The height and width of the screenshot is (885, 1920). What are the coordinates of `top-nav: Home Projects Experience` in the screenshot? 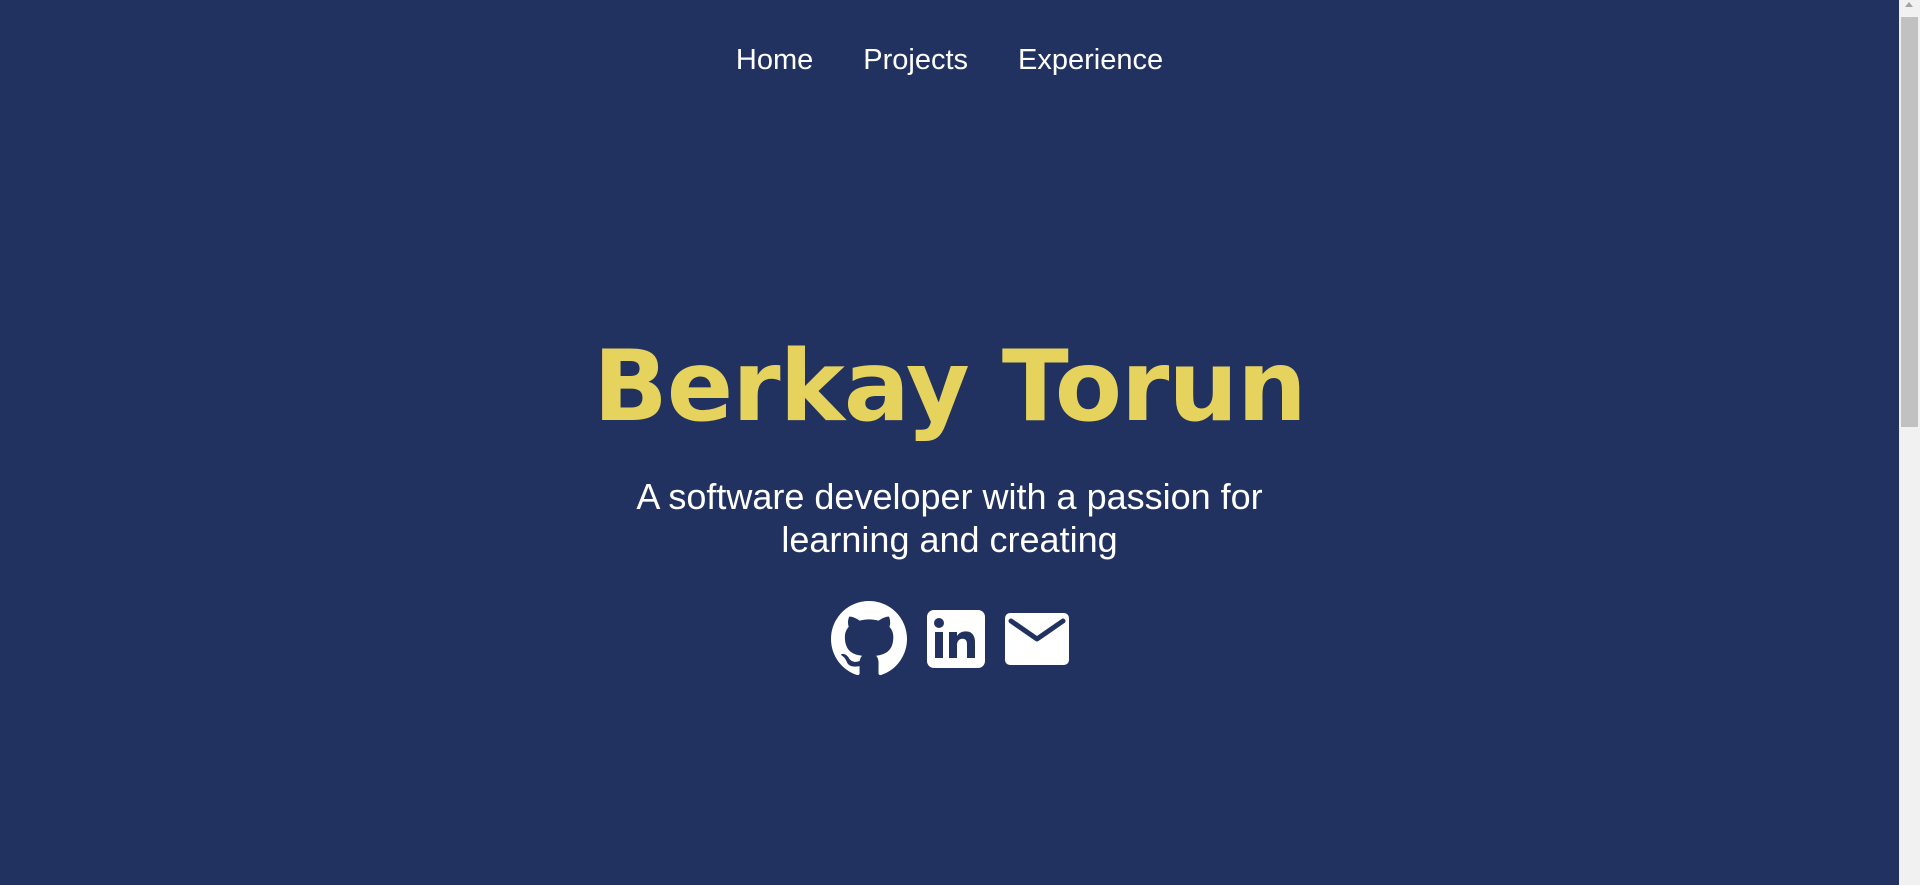 It's located at (949, 60).